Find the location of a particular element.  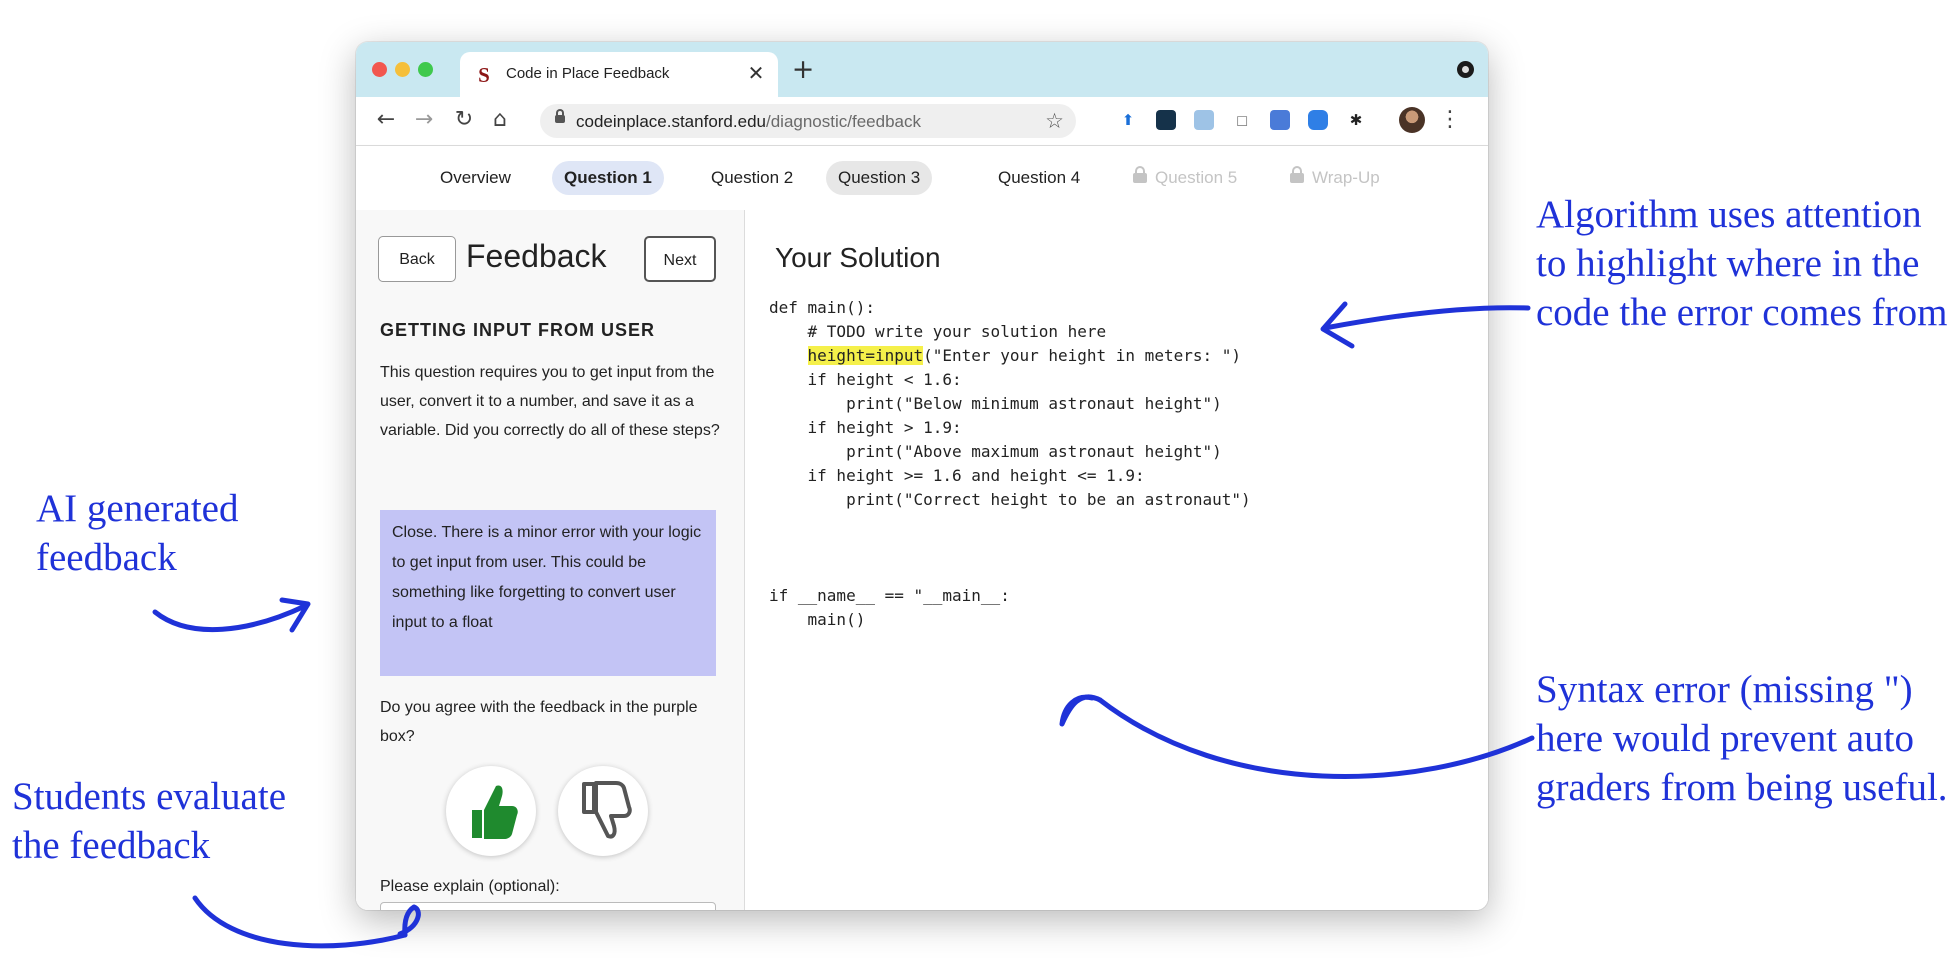

thumbs-up-icon is located at coordinates (495, 812).